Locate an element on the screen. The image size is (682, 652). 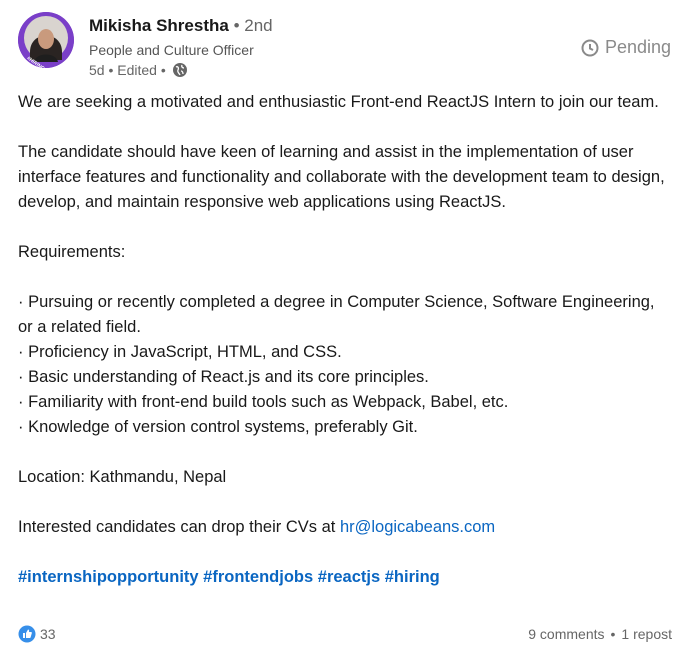
hashtag-link: #frontendjobs is located at coordinates (258, 577).